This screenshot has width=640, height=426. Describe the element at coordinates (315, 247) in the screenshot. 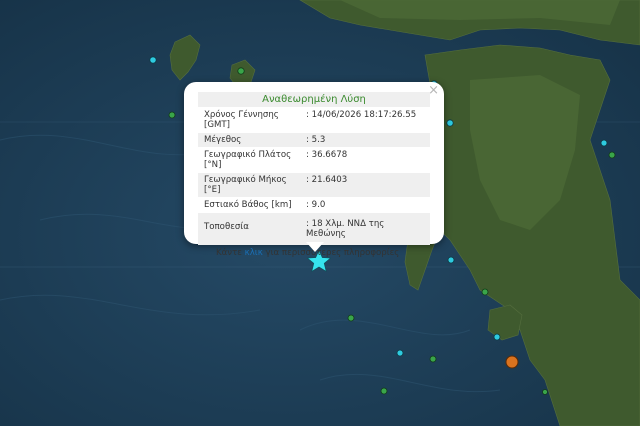

I see `popup-pointer` at that location.